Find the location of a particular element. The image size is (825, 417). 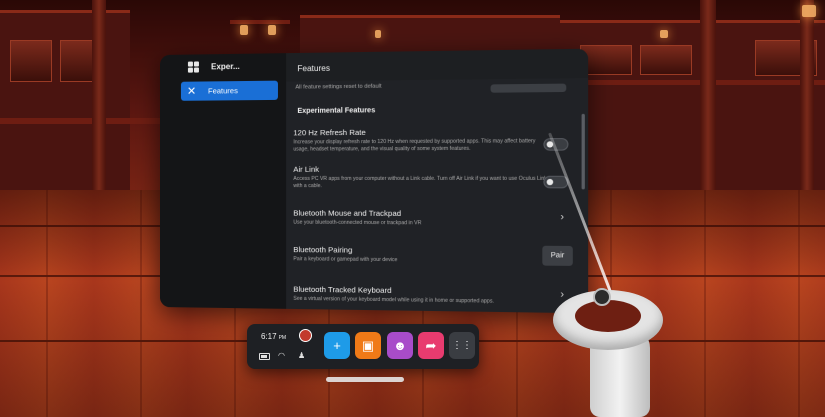

people-icon: ☻ is located at coordinates (400, 345).